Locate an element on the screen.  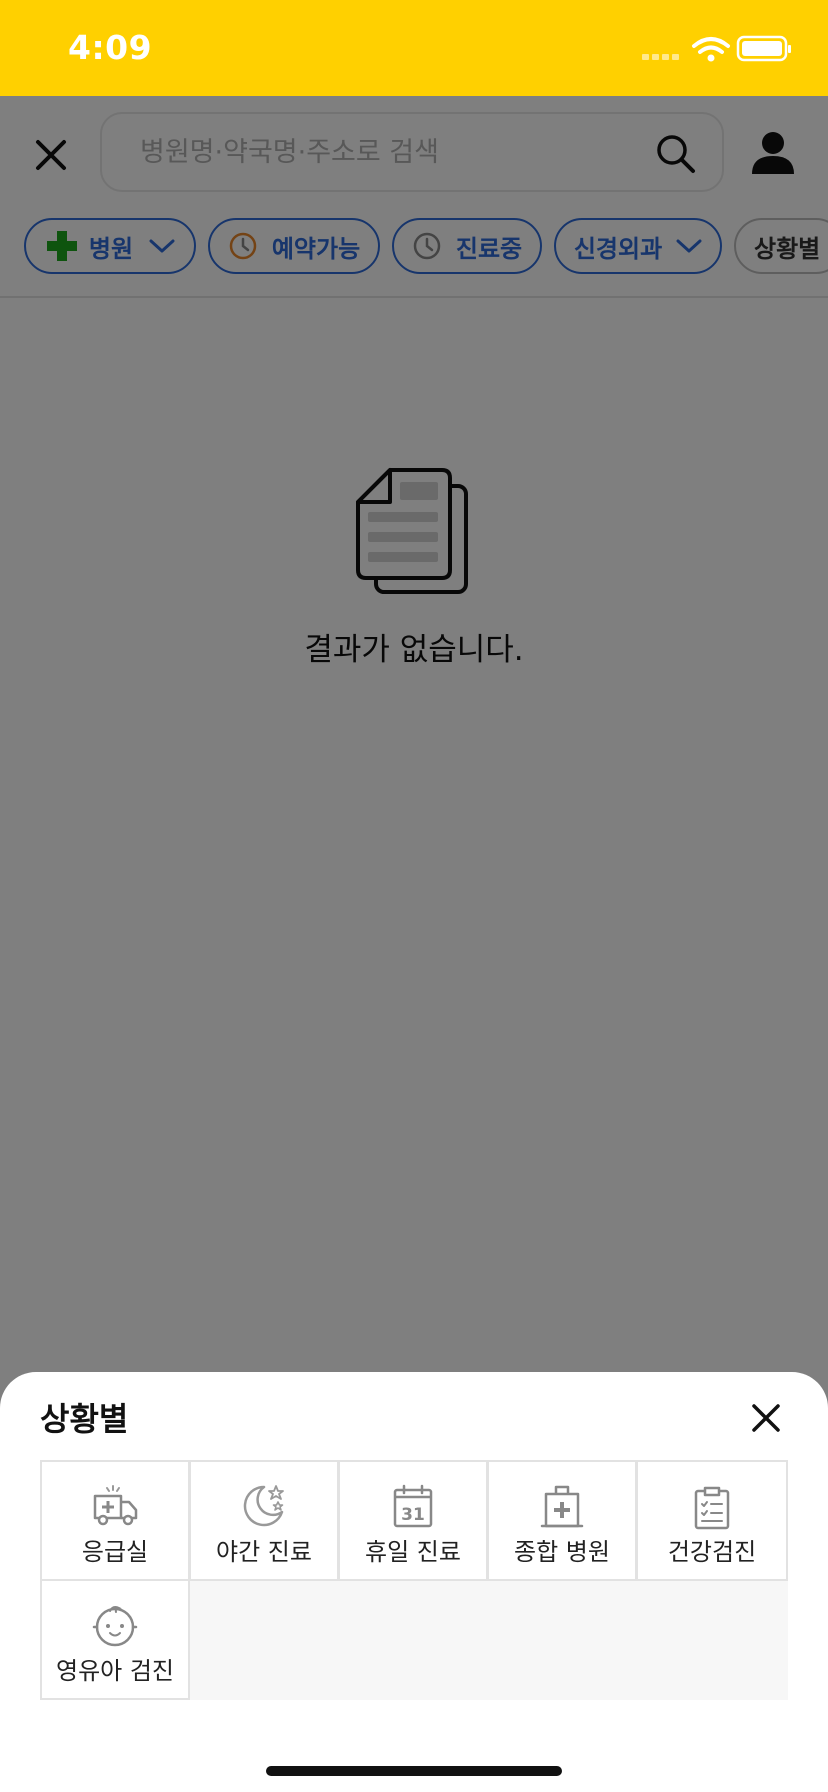
situation-item-infant-checkup: 영유아 검진 is located at coordinates (115, 1639).